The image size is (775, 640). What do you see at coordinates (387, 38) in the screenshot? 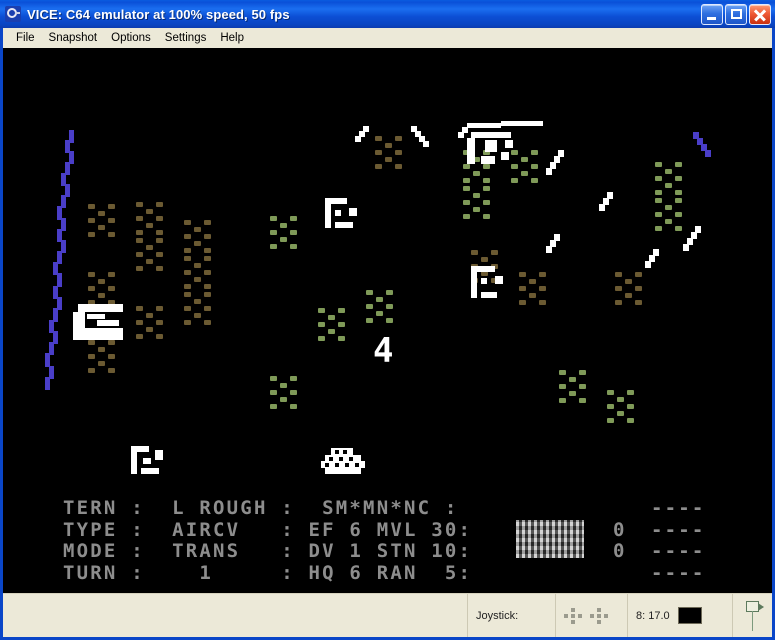
I see `menubar: File Snapshot Options Settings Help` at bounding box center [387, 38].